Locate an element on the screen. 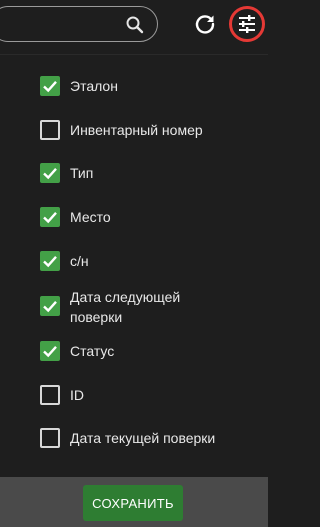 The width and height of the screenshot is (320, 527). refresh-icon is located at coordinates (205, 24).